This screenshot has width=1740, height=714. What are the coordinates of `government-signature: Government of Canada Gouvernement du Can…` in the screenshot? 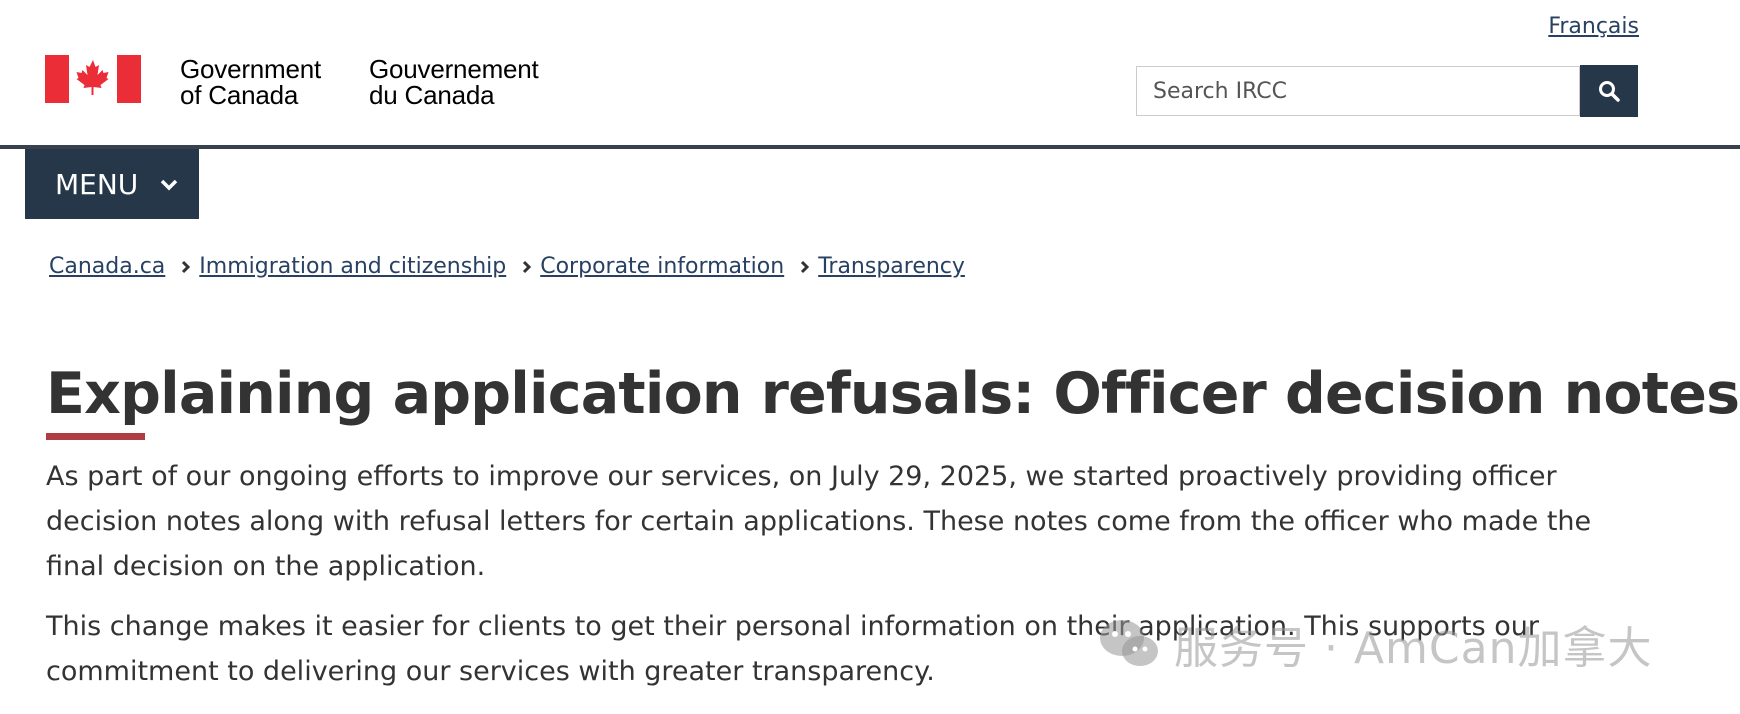 It's located at (292, 81).